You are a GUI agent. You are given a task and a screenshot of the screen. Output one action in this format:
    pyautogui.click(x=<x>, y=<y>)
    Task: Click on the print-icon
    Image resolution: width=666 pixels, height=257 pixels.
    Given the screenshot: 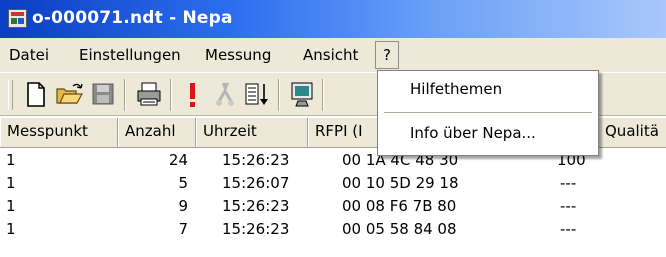 What is the action you would take?
    pyautogui.click(x=149, y=94)
    